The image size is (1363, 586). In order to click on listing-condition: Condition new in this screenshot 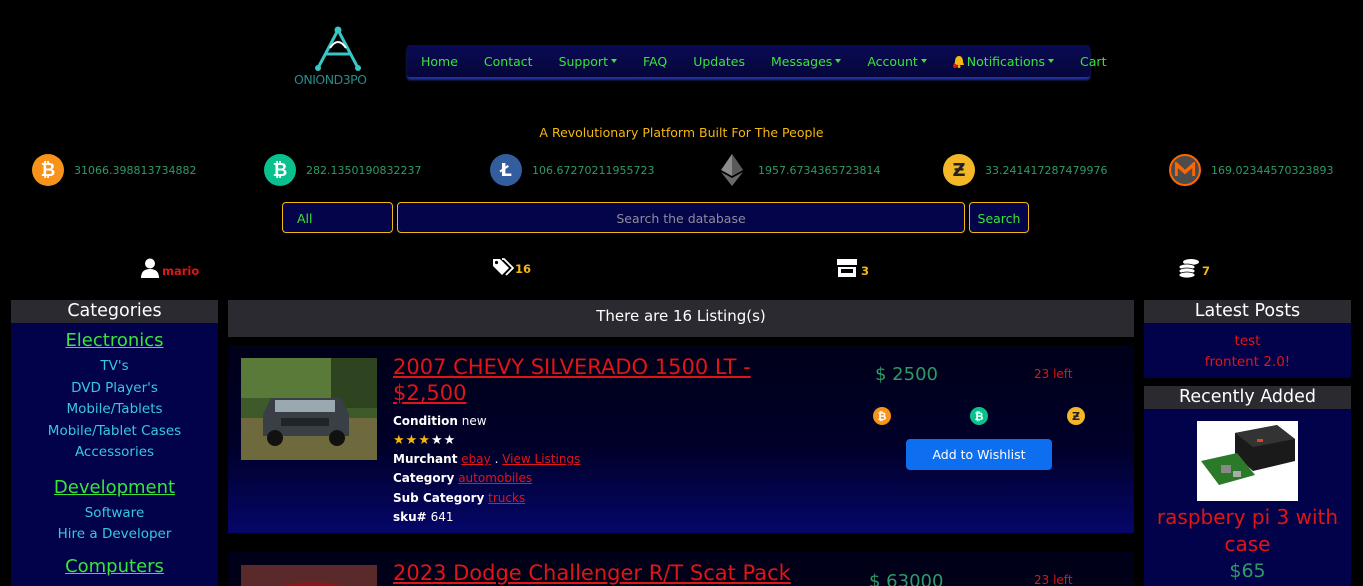, I will do `click(440, 421)`.